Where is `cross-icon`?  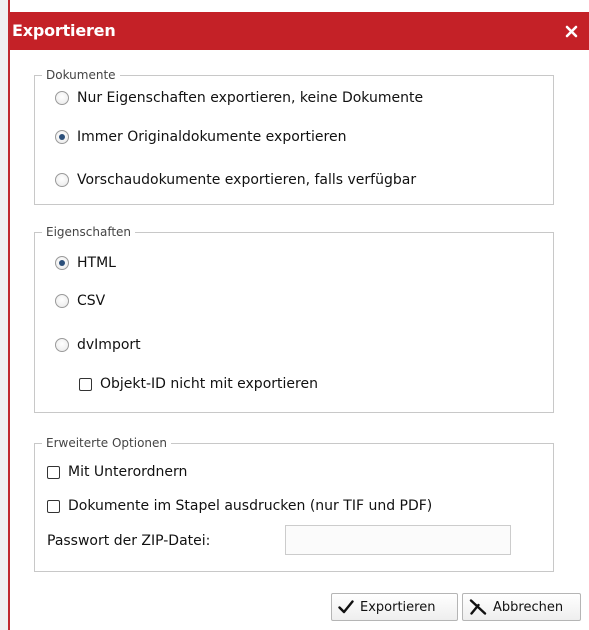
cross-icon is located at coordinates (478, 607).